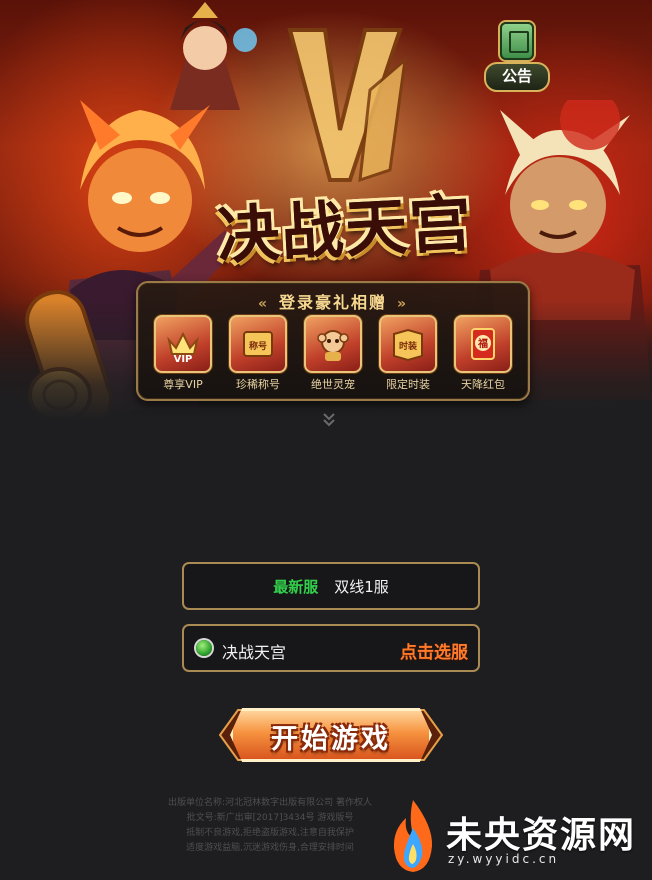  Describe the element at coordinates (434, 650) in the screenshot. I see `select-server-button: 点击选服` at that location.